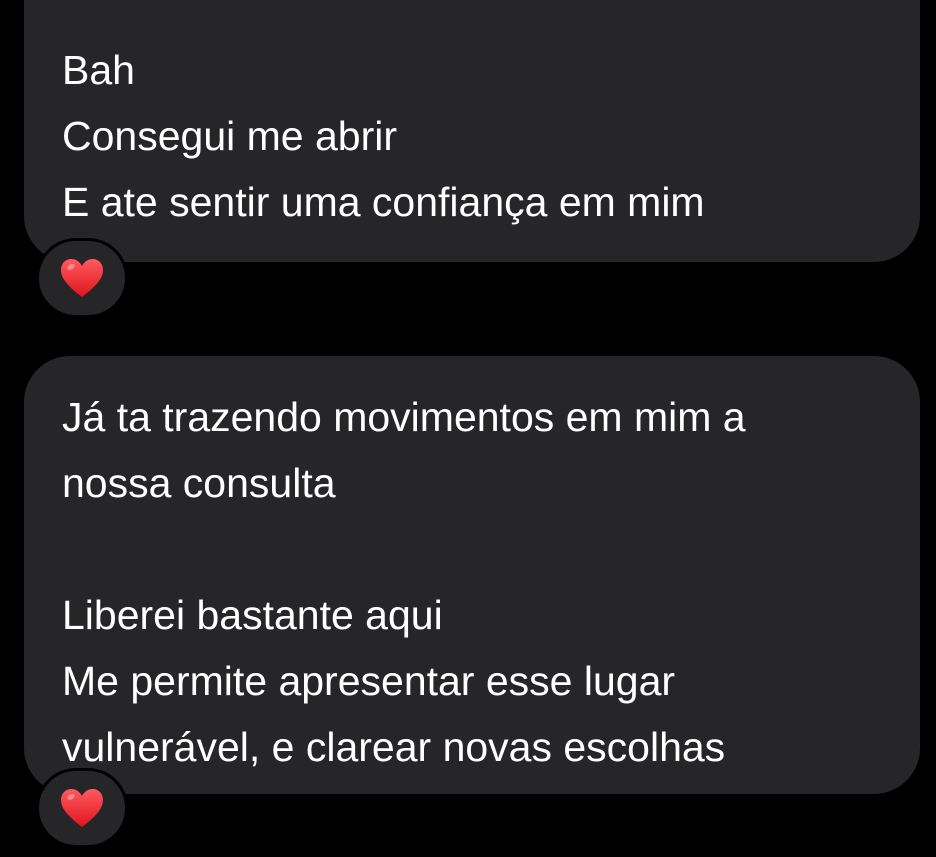 The width and height of the screenshot is (936, 857). I want to click on message-line: E ate sentir uma confiança em mim, so click(383, 202).